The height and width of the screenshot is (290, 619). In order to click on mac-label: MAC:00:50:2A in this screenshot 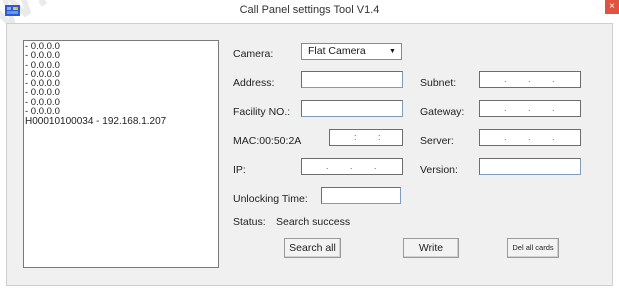, I will do `click(267, 141)`.